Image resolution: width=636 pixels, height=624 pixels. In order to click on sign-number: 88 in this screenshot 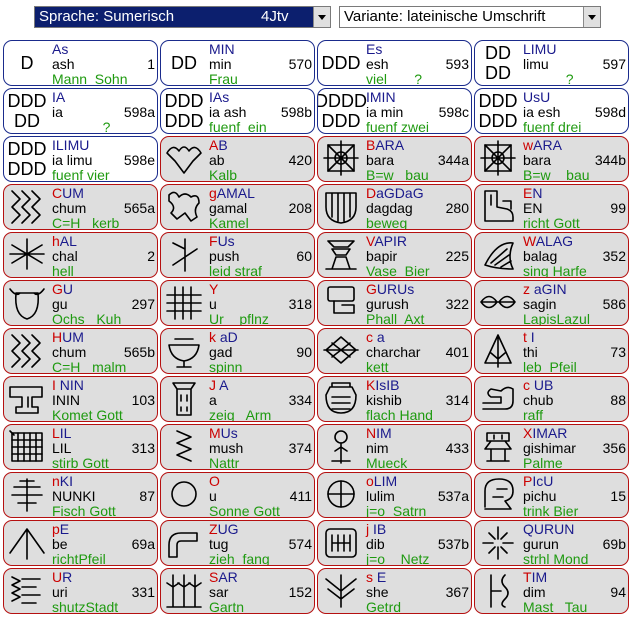, I will do `click(618, 400)`.